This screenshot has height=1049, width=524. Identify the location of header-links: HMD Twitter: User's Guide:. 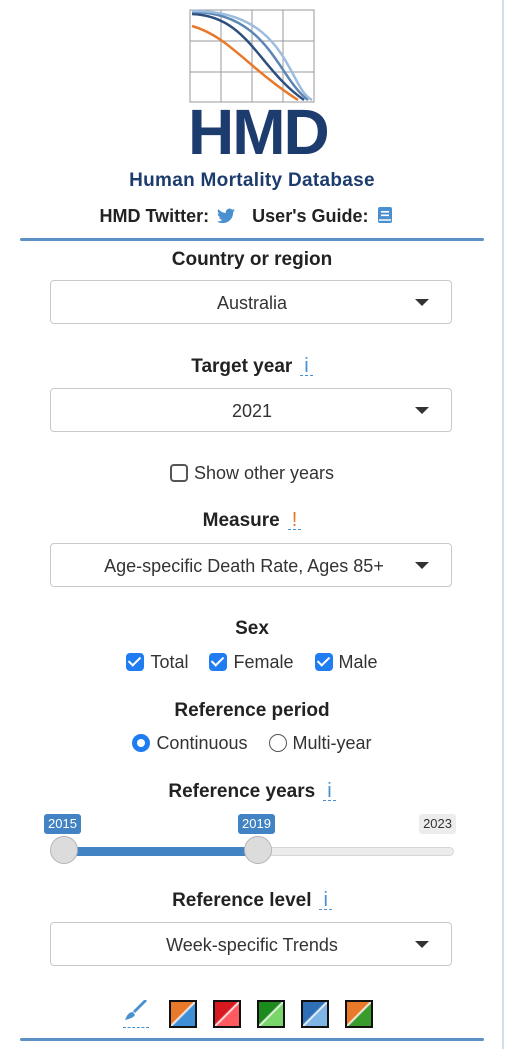
(252, 217).